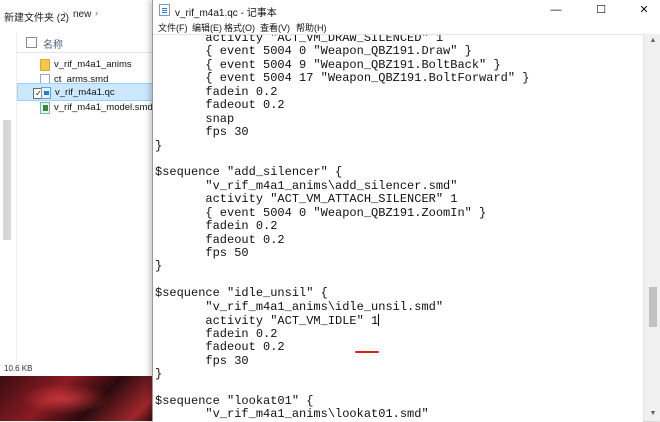 This screenshot has height=422, width=660. What do you see at coordinates (652, 41) in the screenshot?
I see `scroll-up-arrow-icon: ▲` at bounding box center [652, 41].